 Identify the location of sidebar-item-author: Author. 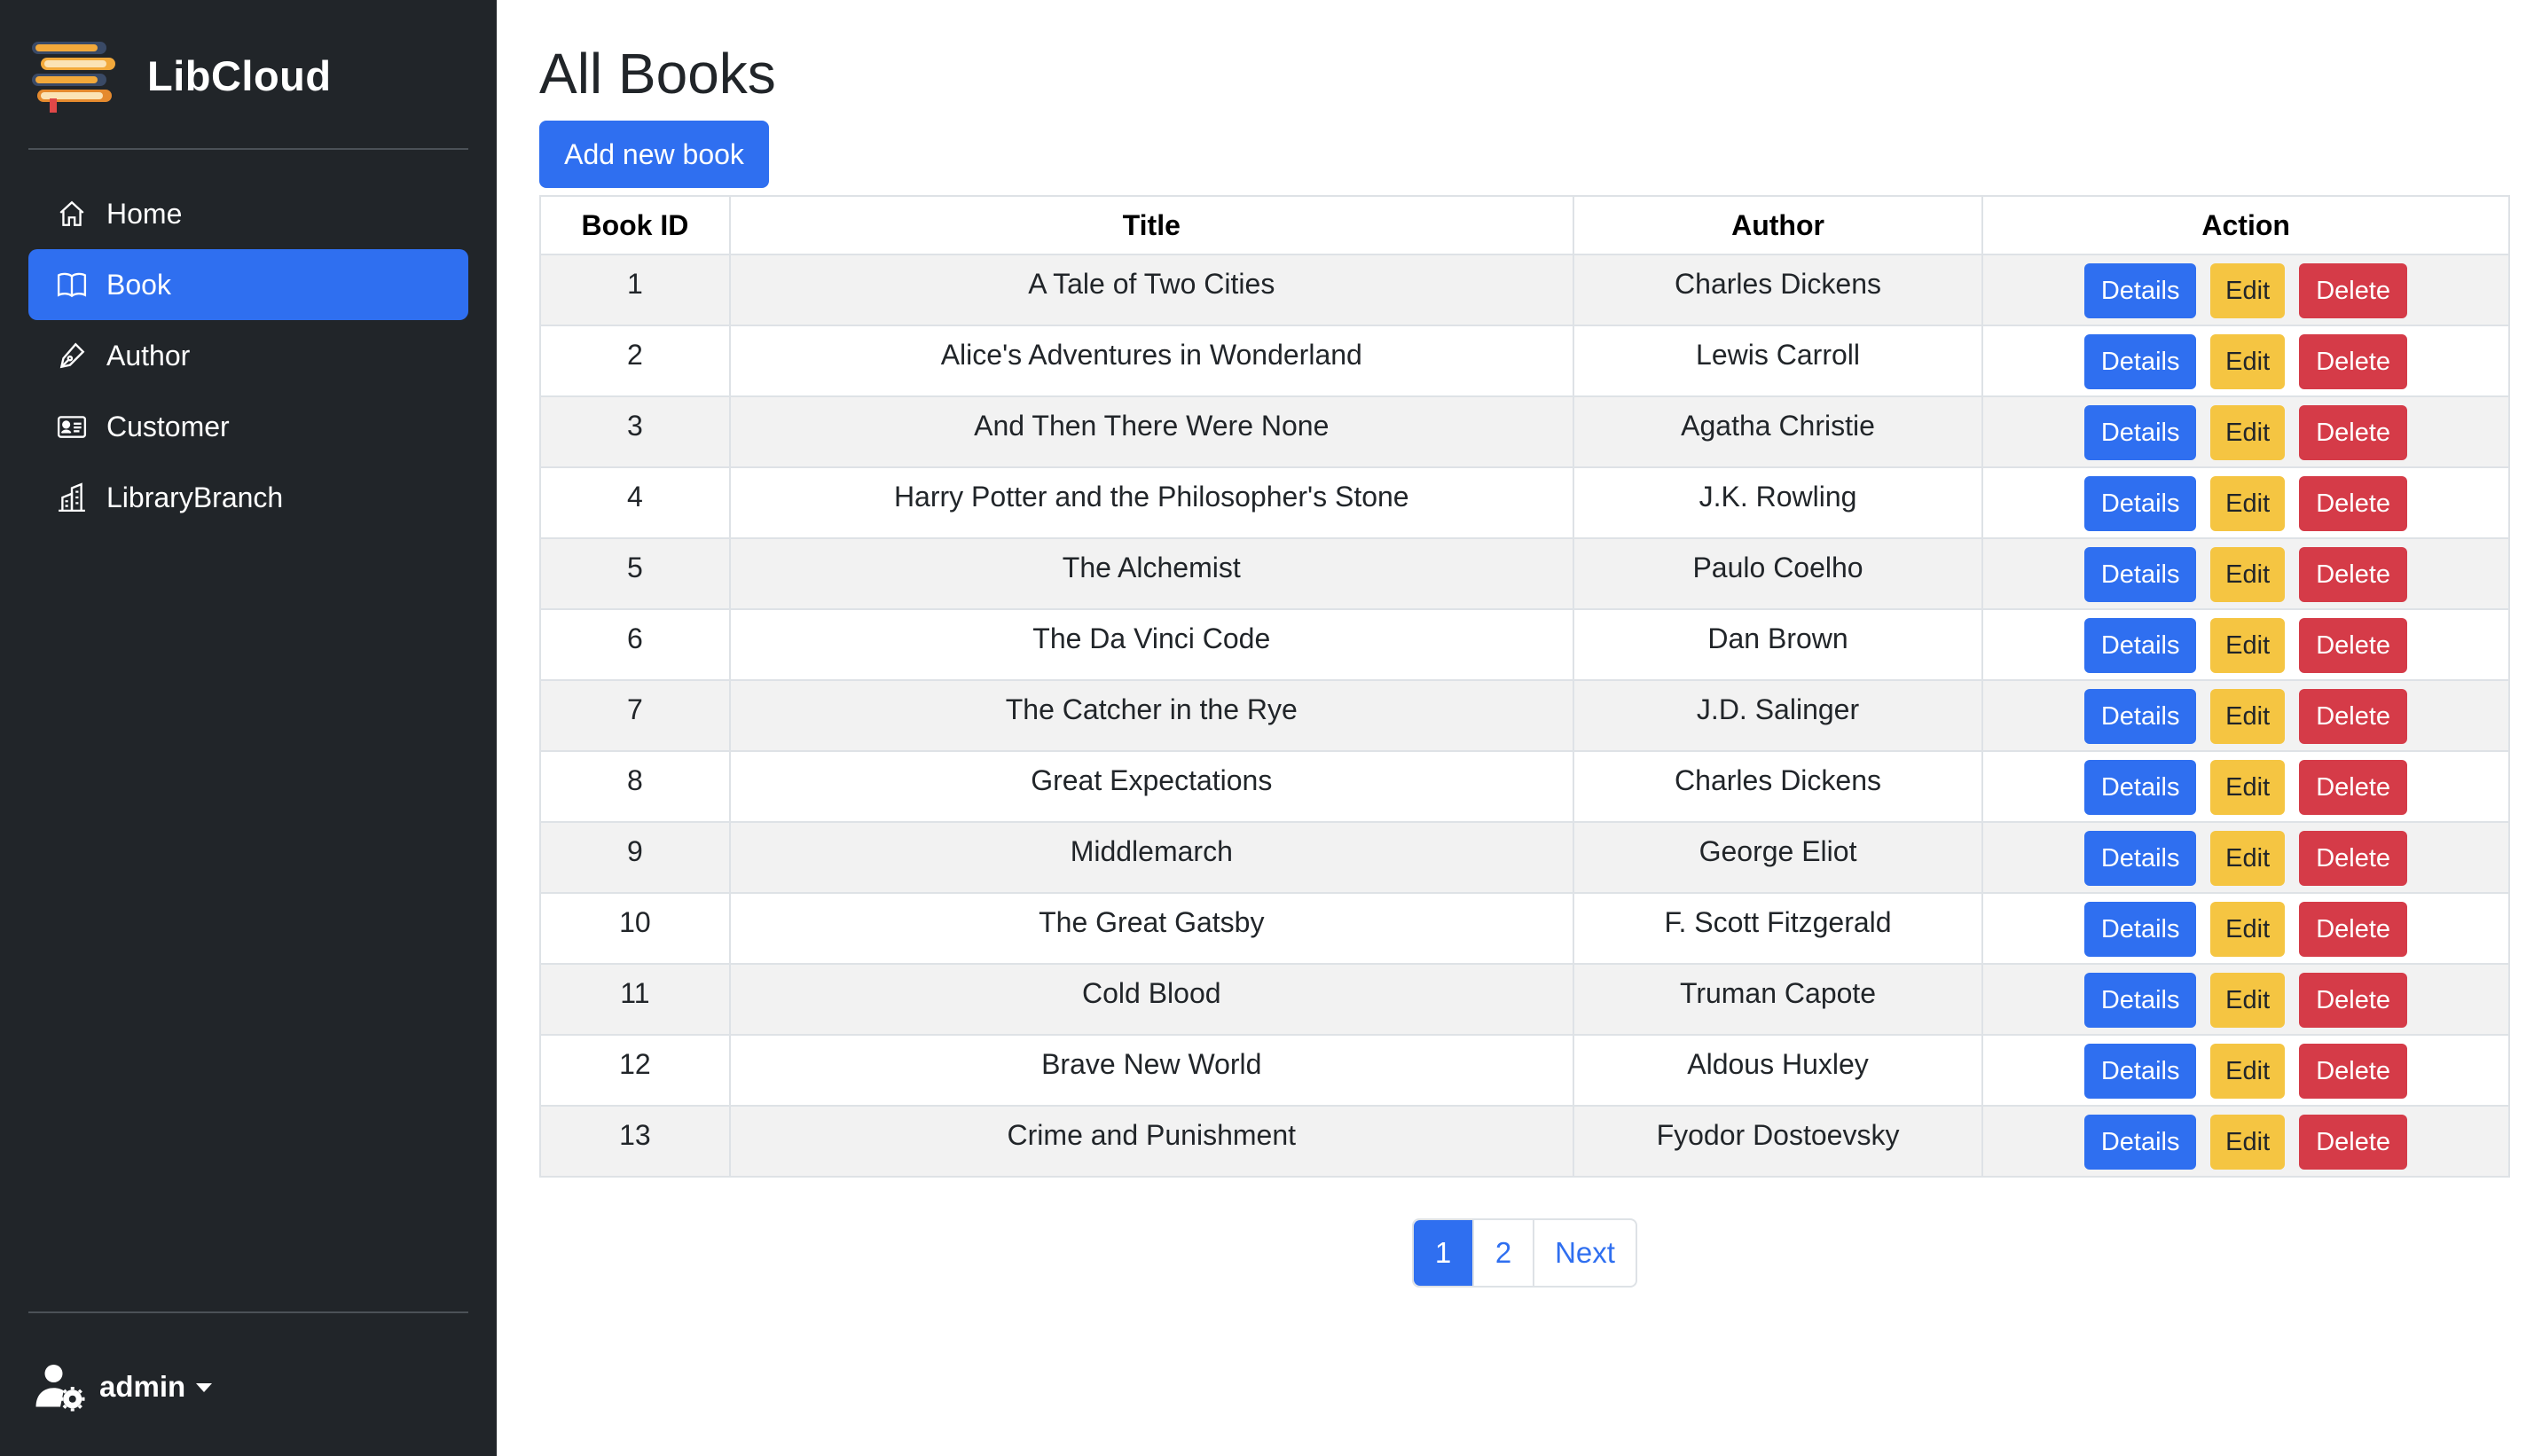
(248, 355).